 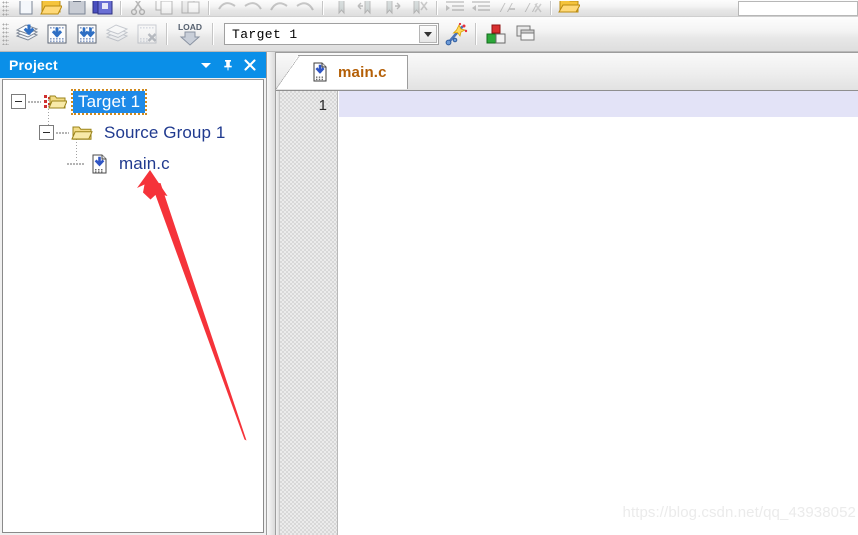 I want to click on project-panel-header: Project, so click(x=133, y=65).